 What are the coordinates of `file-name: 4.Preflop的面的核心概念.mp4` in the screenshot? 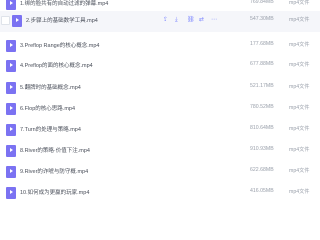 It's located at (56, 65).